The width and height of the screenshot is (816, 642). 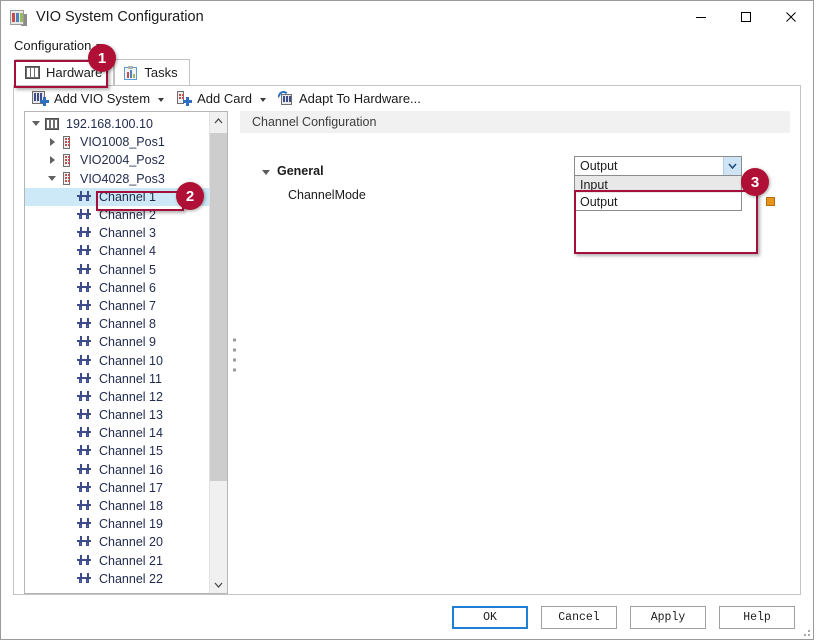 What do you see at coordinates (190, 196) in the screenshot?
I see `annotation-badge-2: 2` at bounding box center [190, 196].